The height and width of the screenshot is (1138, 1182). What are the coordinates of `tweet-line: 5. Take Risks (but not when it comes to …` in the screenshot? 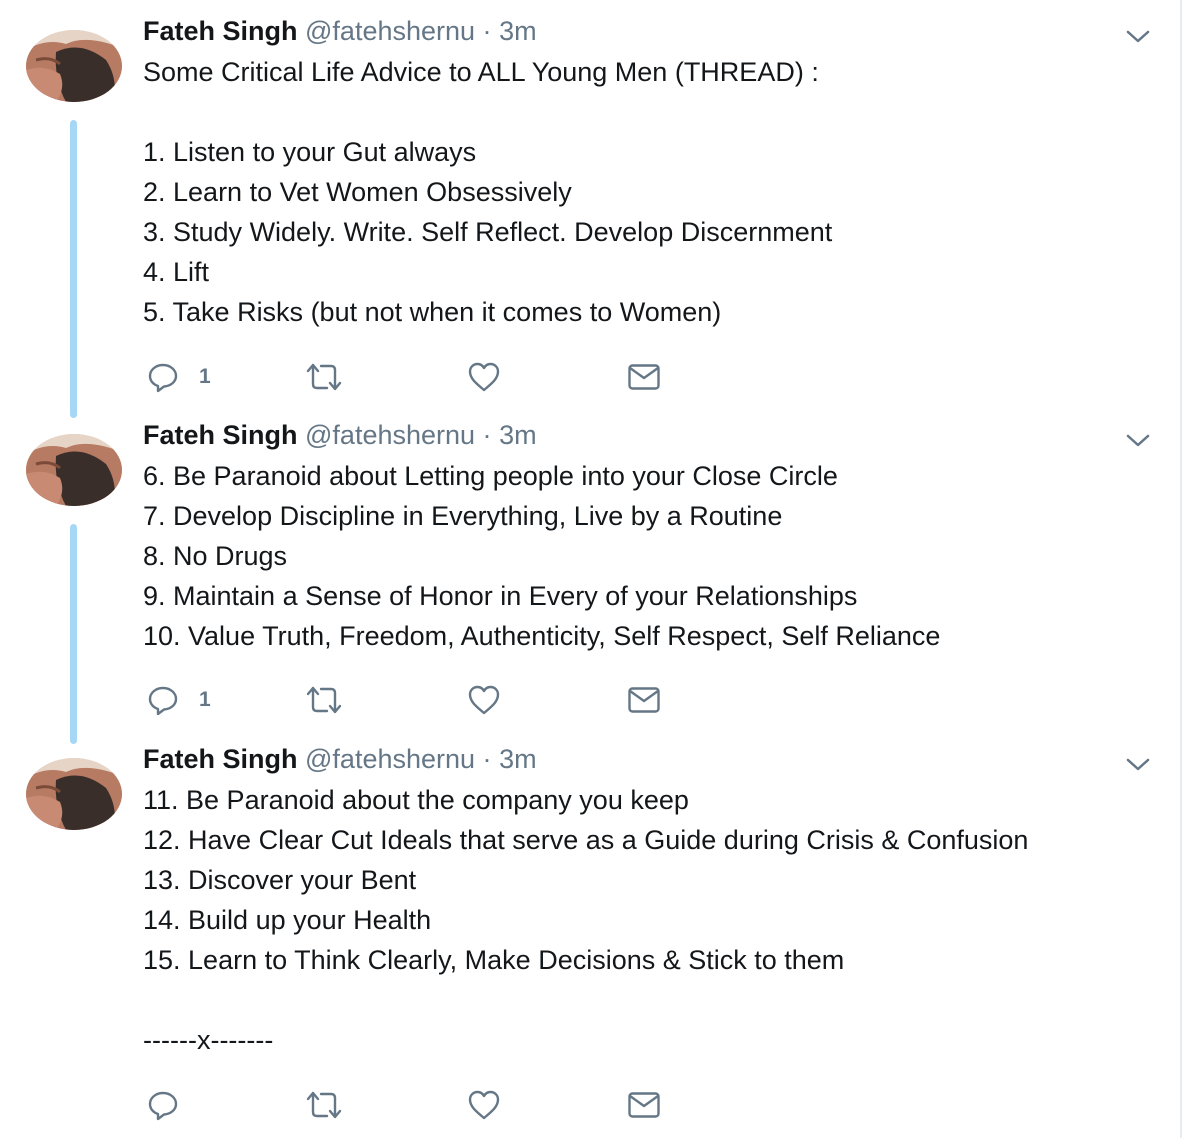 It's located at (432, 312).